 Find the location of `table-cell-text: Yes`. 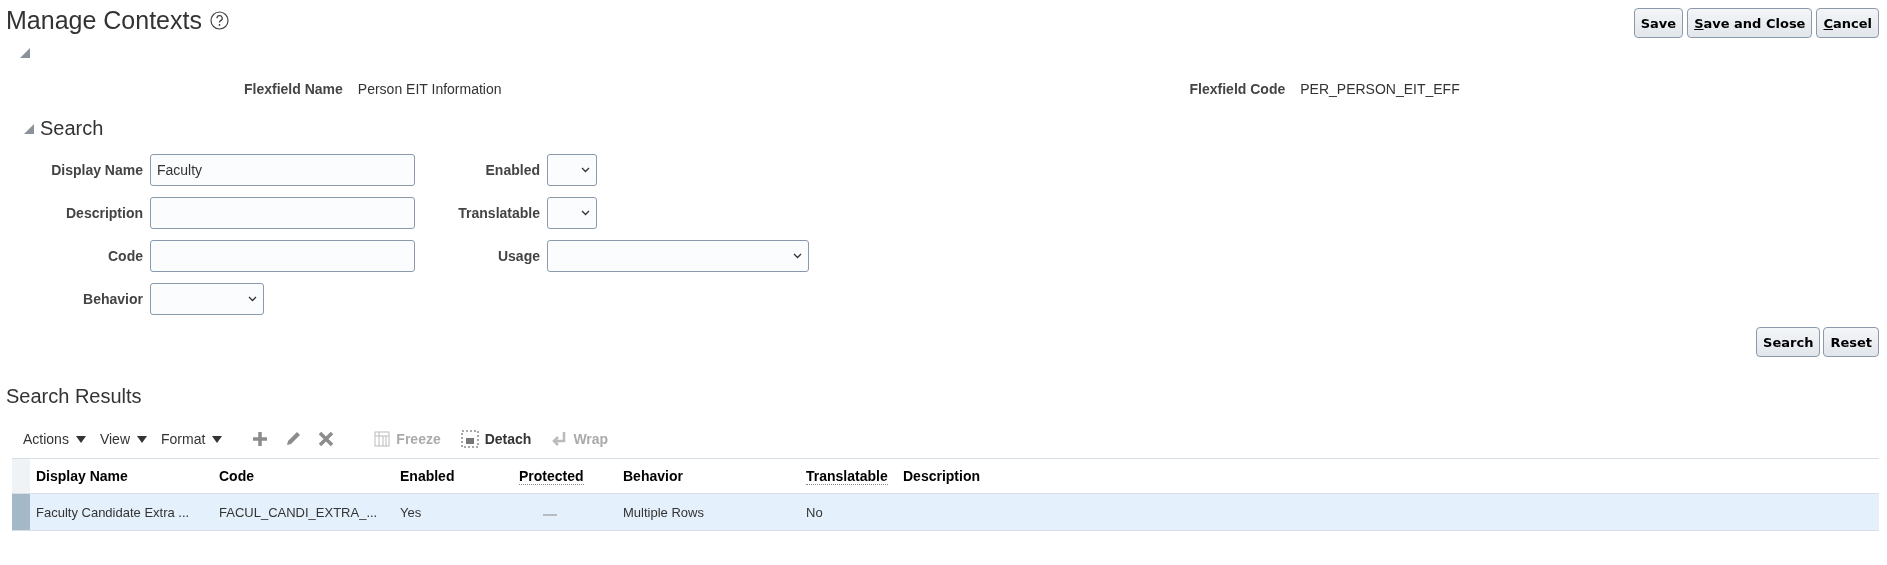

table-cell-text: Yes is located at coordinates (411, 512).